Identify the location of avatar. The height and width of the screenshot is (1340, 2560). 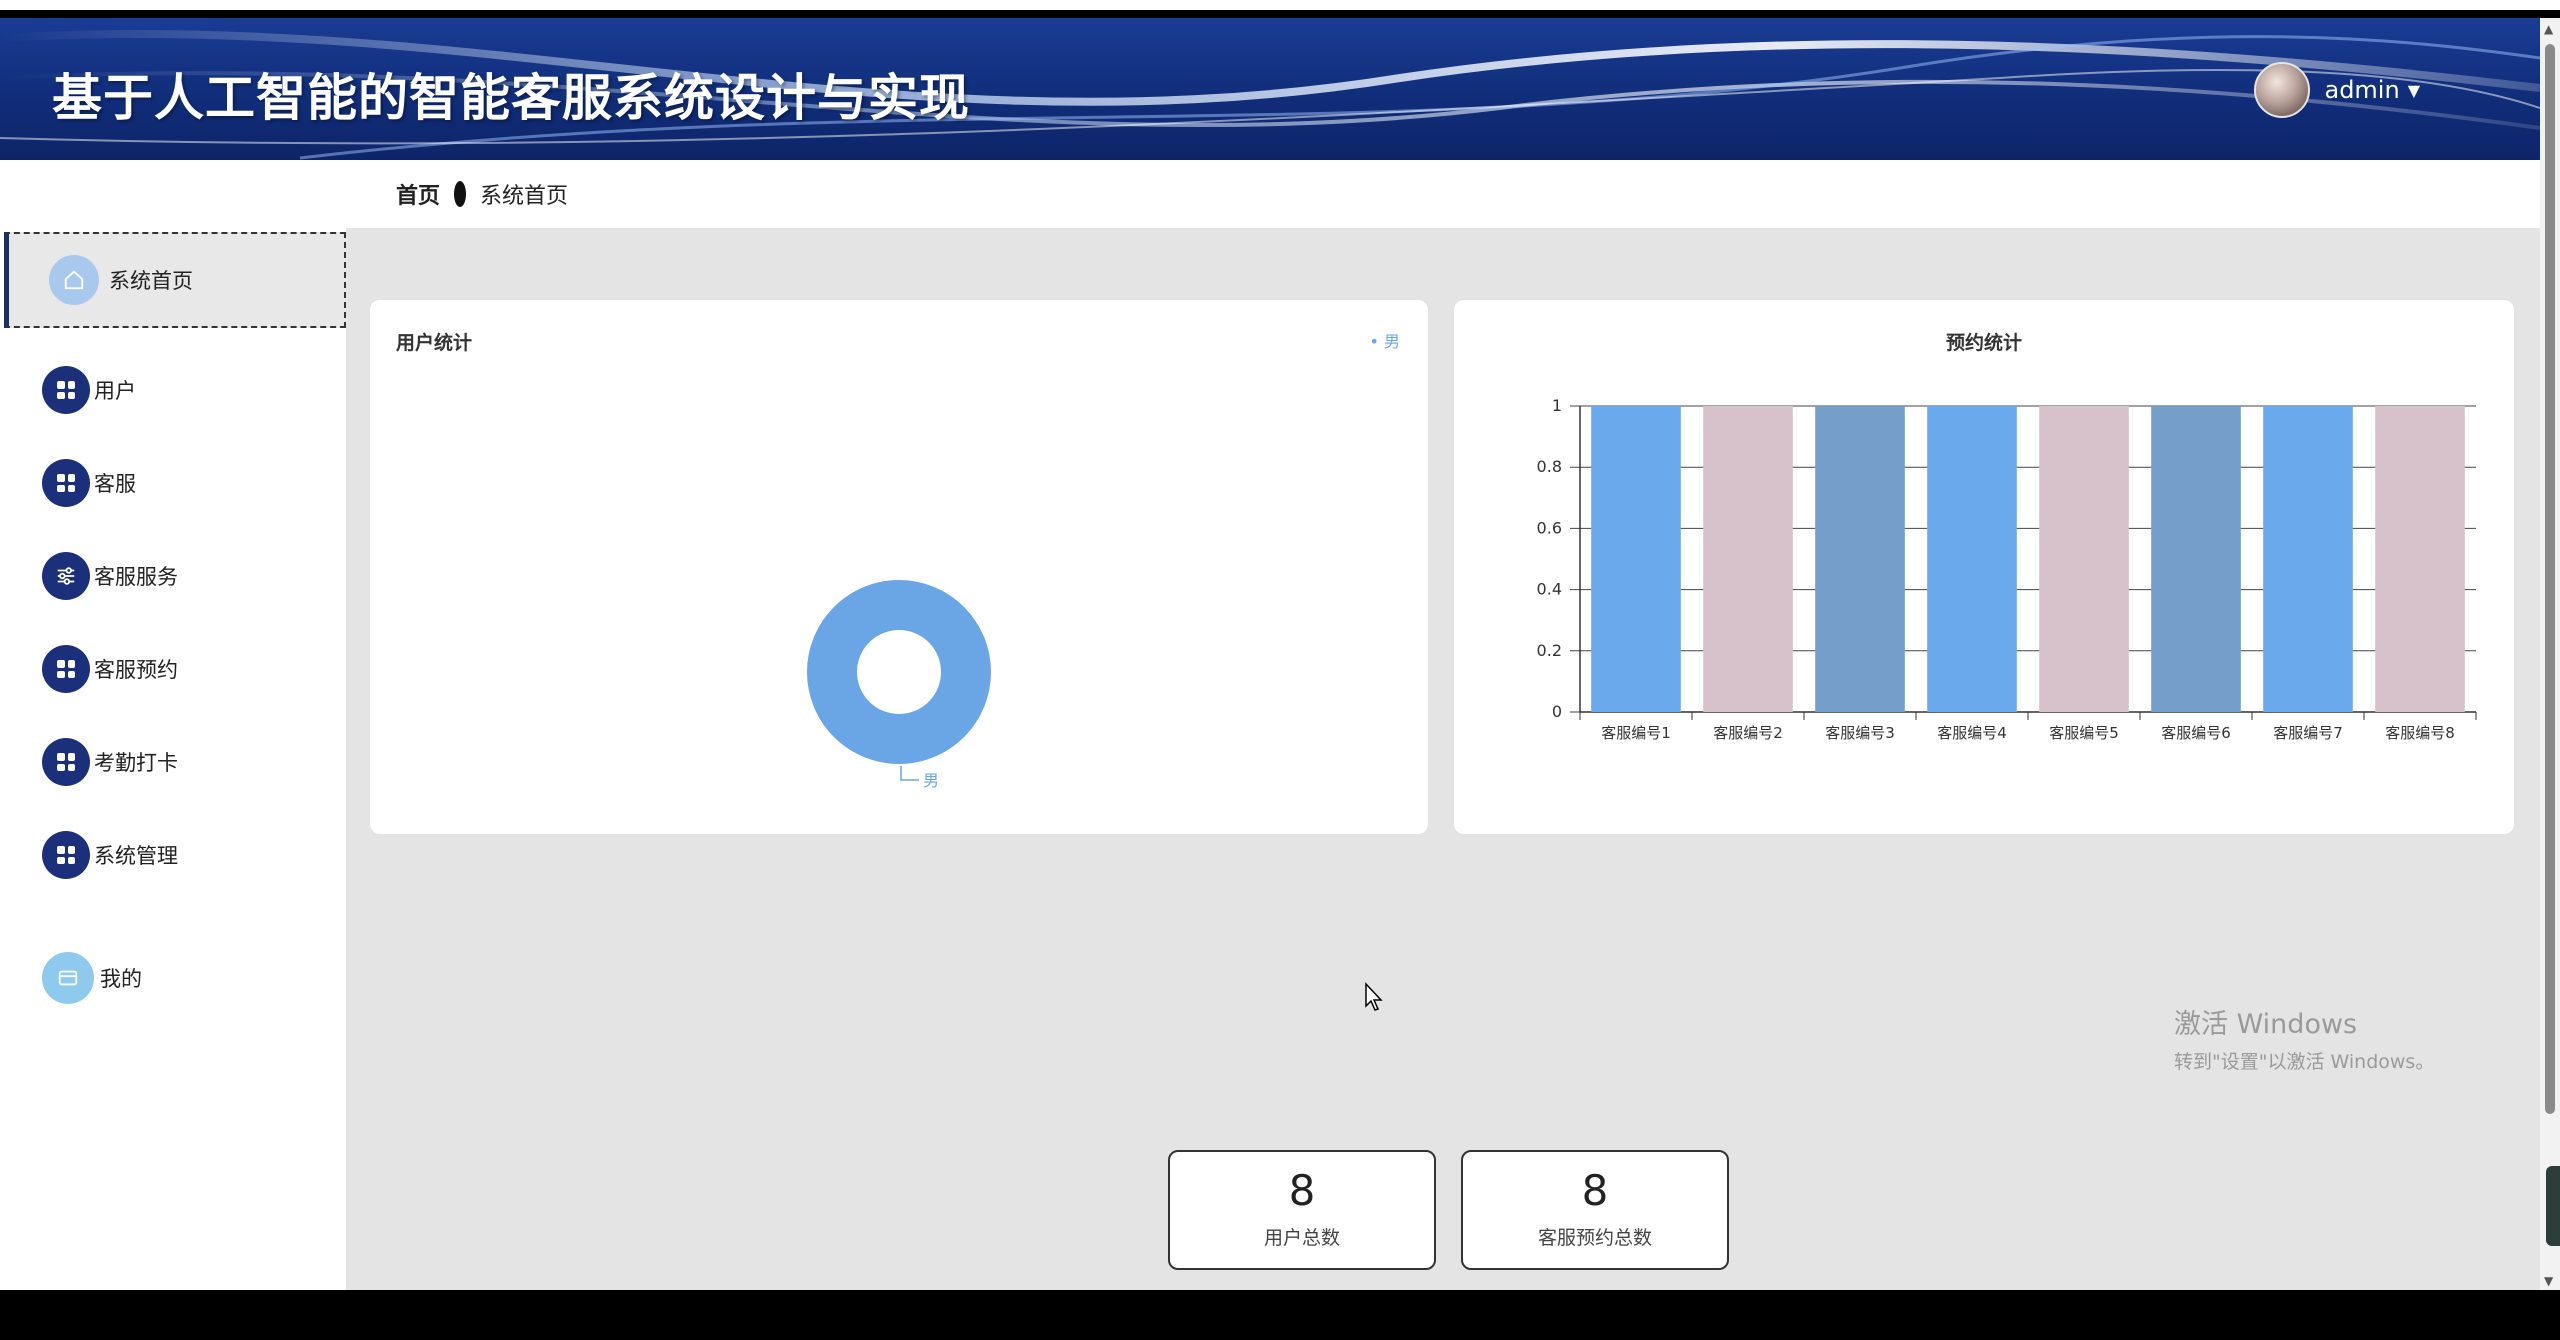
(2282, 90).